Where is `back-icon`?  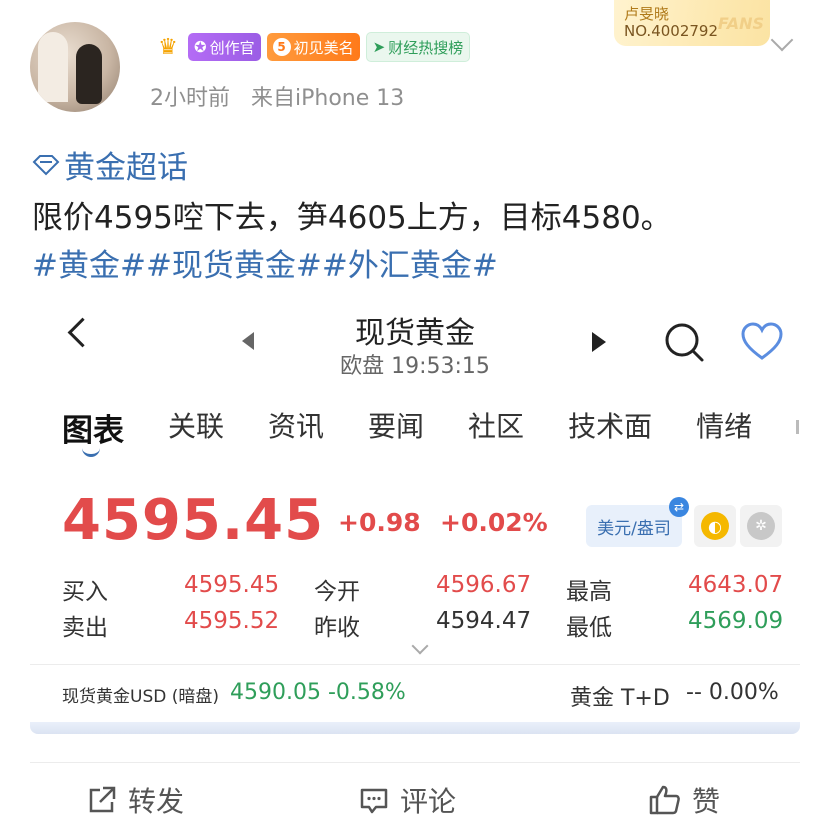
back-icon is located at coordinates (82, 332).